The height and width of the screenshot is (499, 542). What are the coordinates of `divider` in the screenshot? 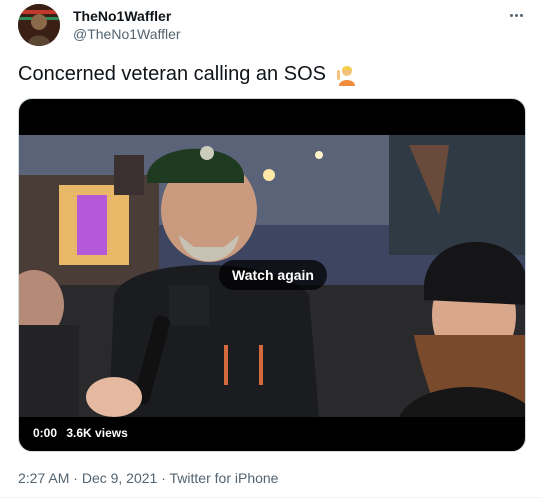 It's located at (271, 497).